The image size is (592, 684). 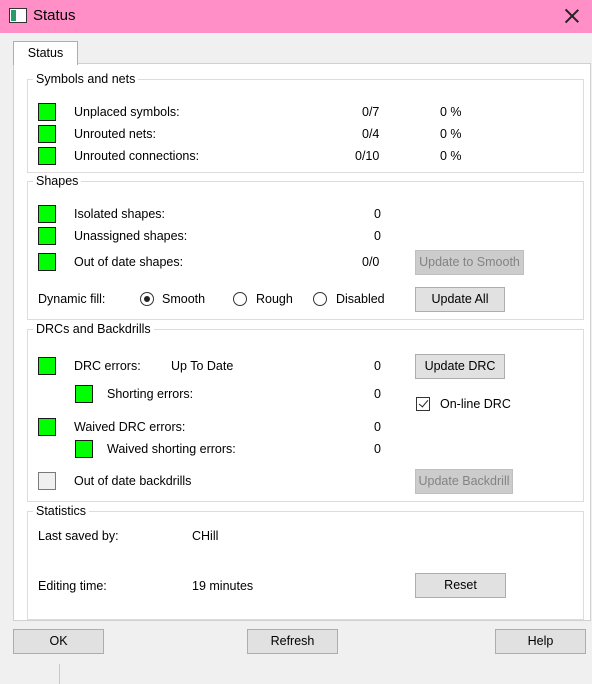 I want to click on out-of-date-shapes-count: 0/0, so click(x=371, y=262).